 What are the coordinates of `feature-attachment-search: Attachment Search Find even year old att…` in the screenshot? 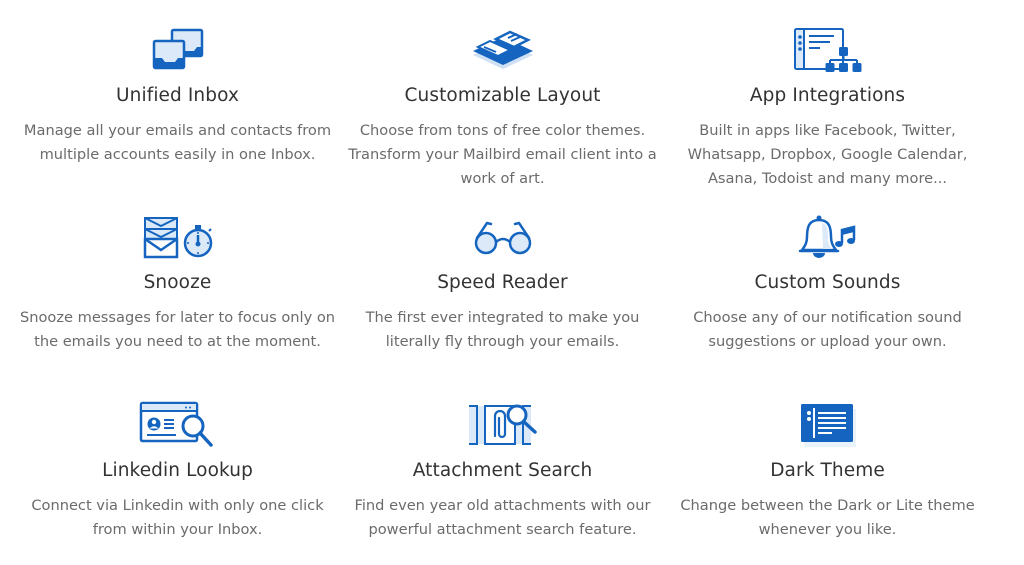 It's located at (502, 470).